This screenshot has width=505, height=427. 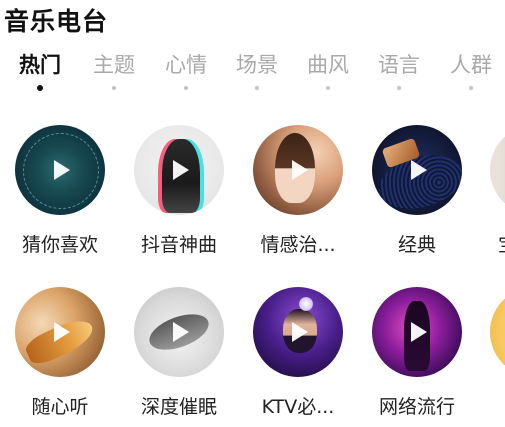 What do you see at coordinates (328, 65) in the screenshot?
I see `tab-label: 曲风` at bounding box center [328, 65].